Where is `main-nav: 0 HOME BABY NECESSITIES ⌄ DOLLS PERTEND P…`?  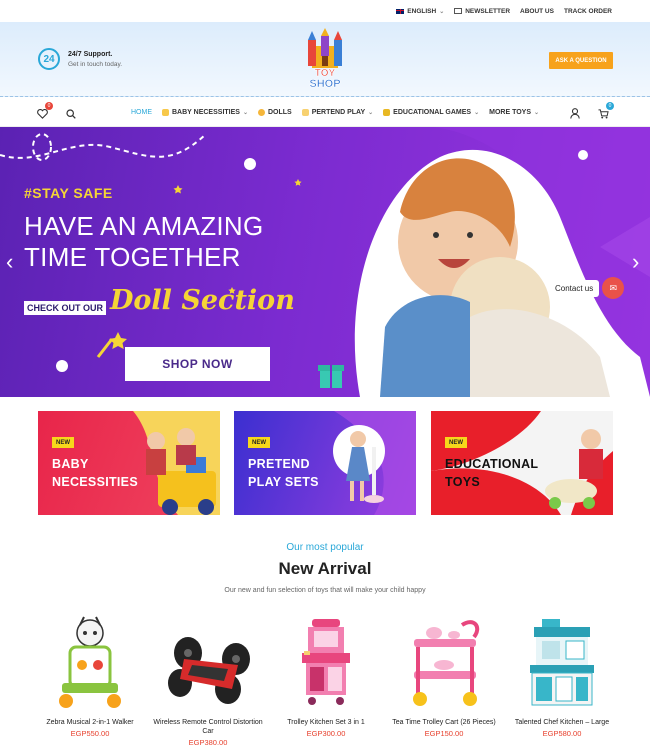 main-nav: 0 HOME BABY NECESSITIES ⌄ DOLLS PERTEND P… is located at coordinates (325, 112).